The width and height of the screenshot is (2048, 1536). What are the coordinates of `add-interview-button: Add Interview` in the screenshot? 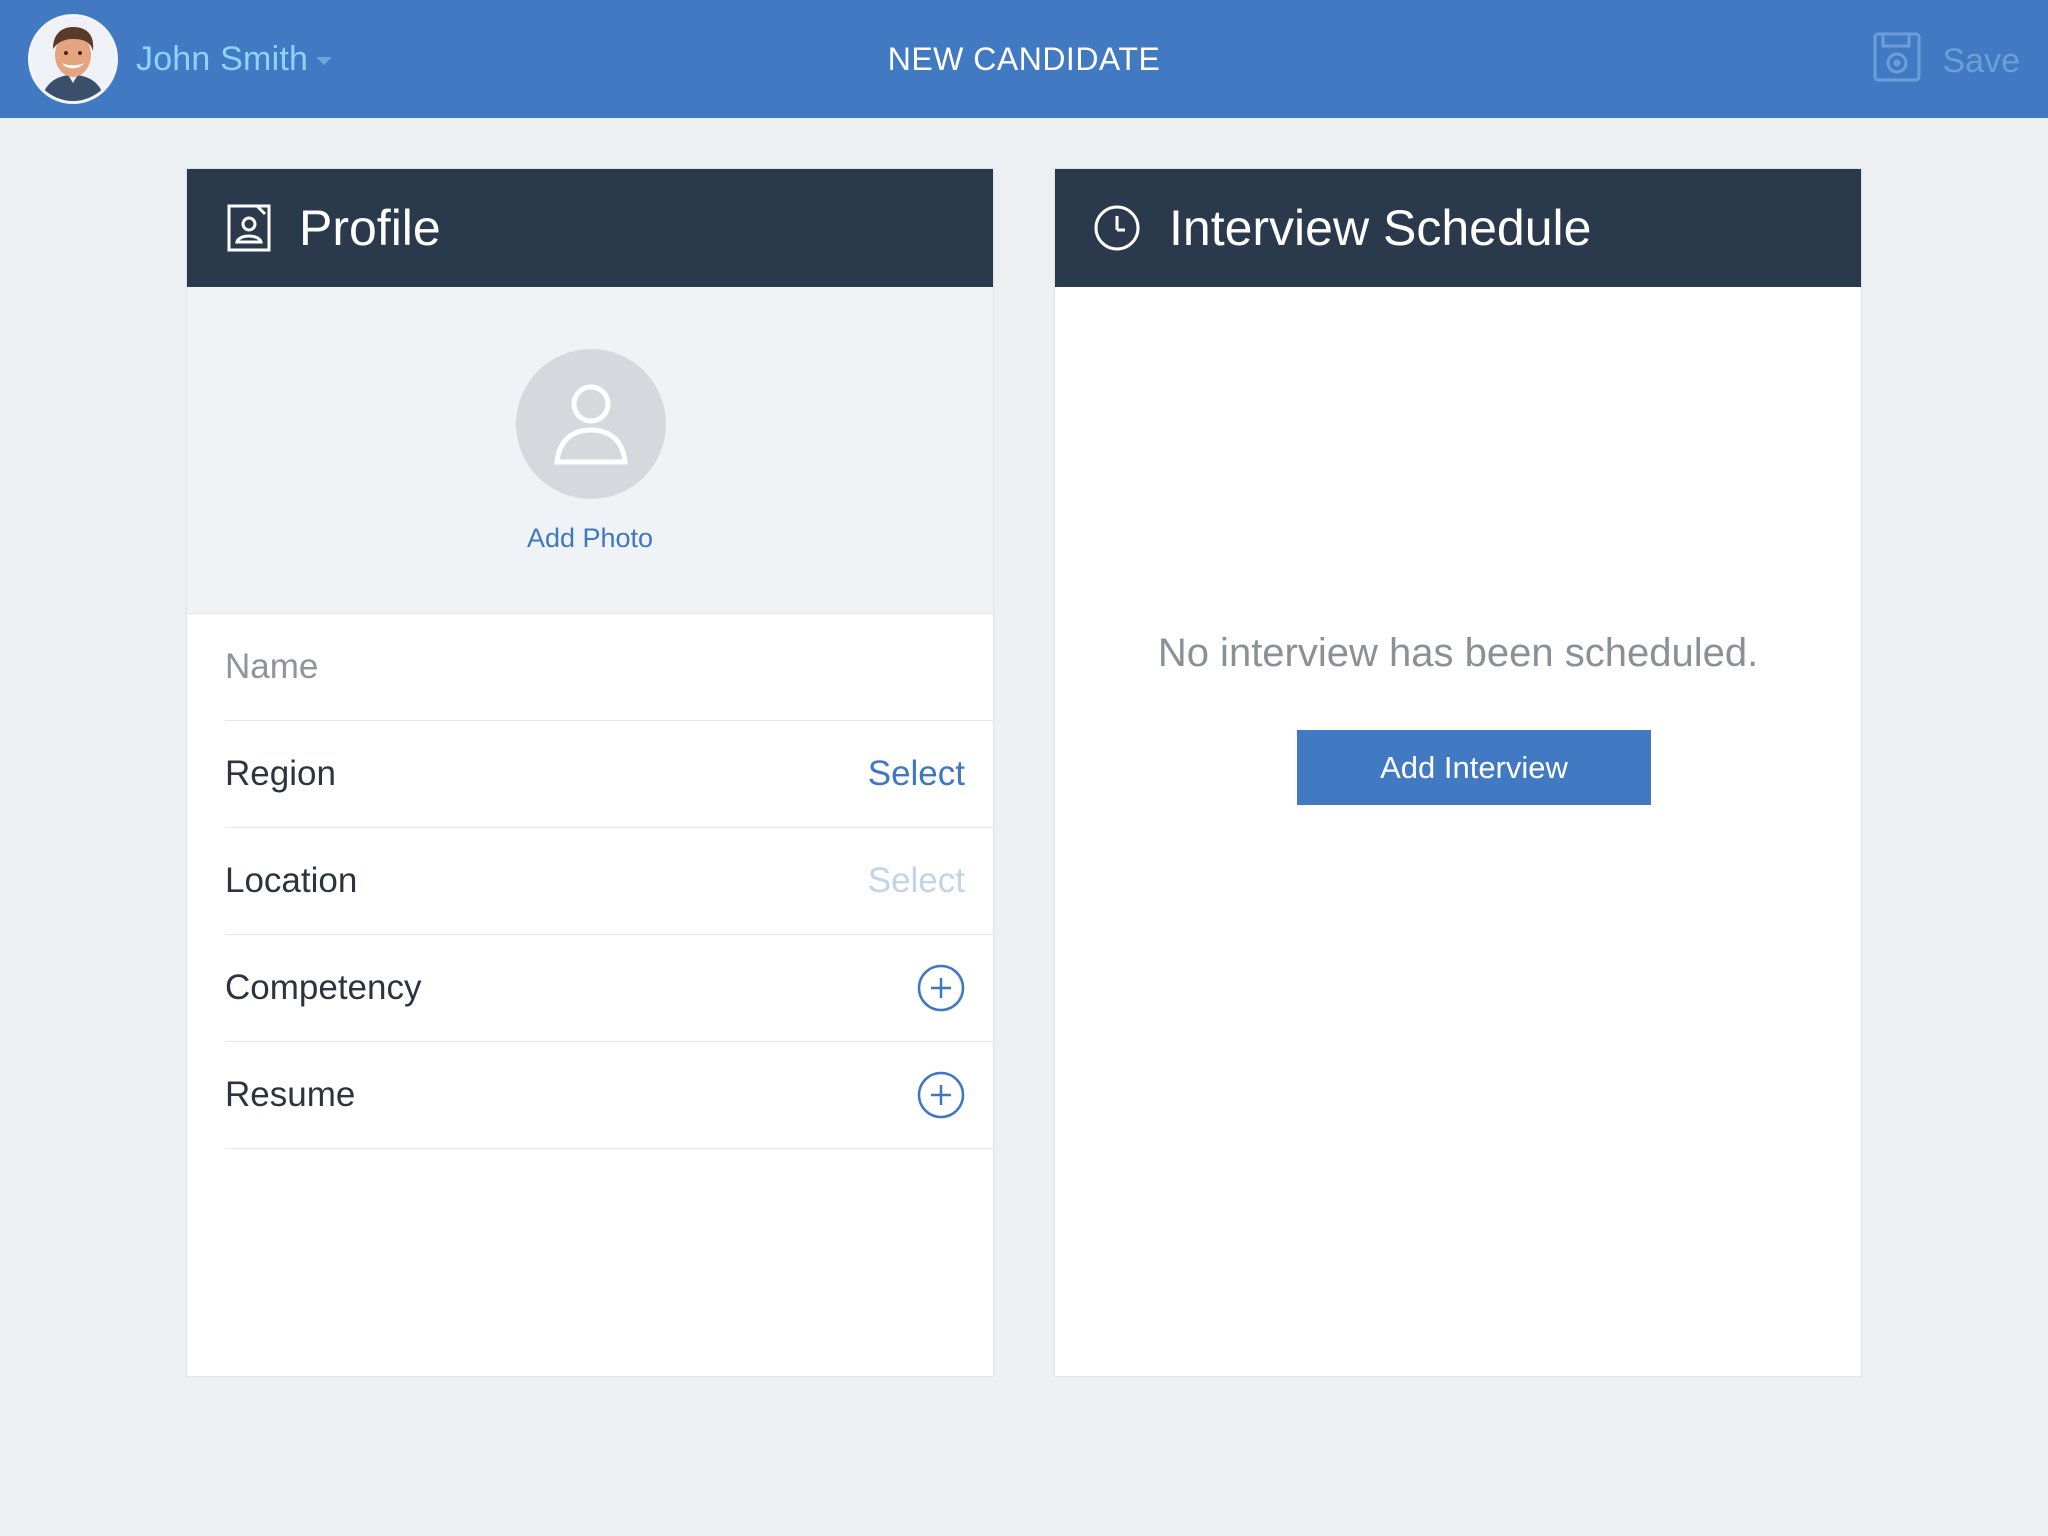 It's located at (1474, 767).